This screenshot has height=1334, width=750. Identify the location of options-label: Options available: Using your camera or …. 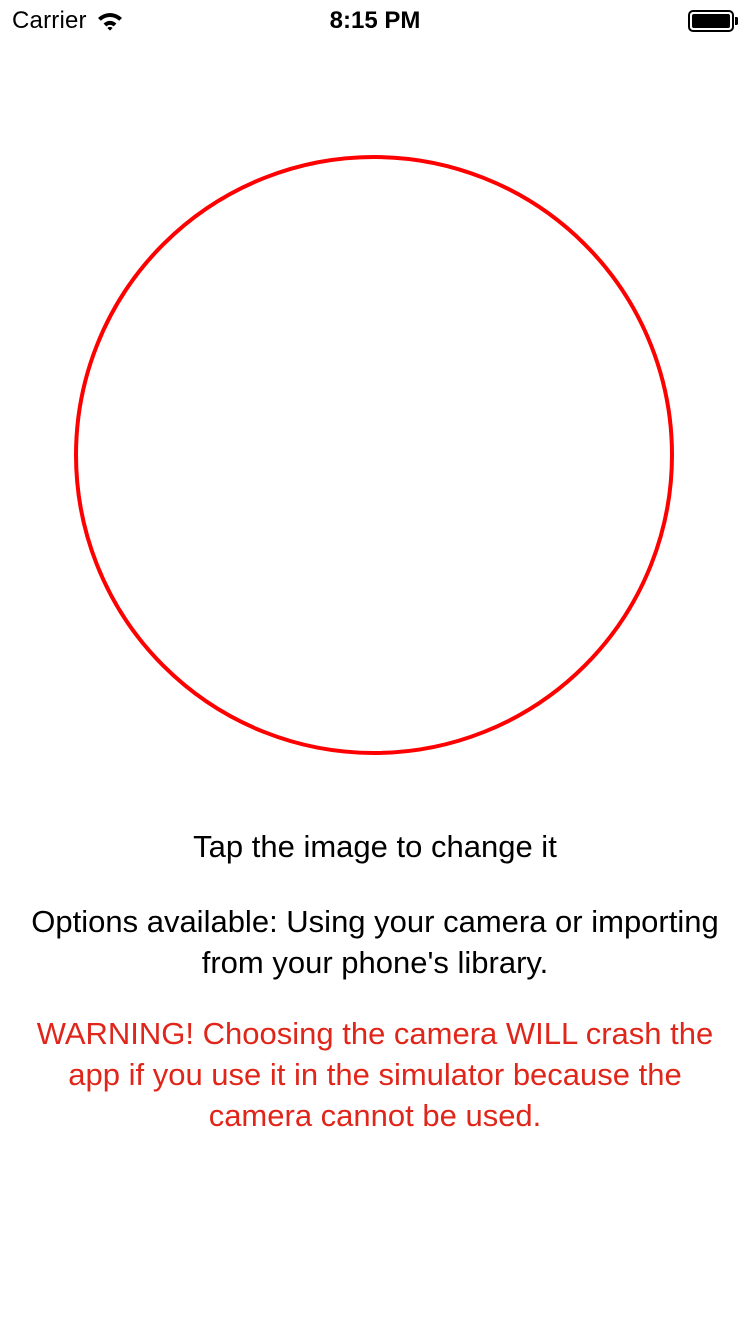
(375, 942).